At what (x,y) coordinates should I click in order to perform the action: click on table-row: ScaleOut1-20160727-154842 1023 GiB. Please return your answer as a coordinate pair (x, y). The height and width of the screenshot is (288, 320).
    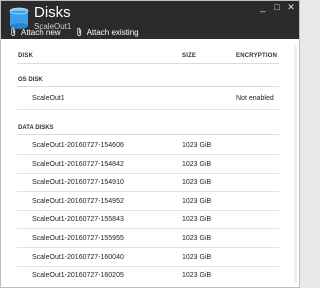
    Looking at the image, I should click on (148, 165).